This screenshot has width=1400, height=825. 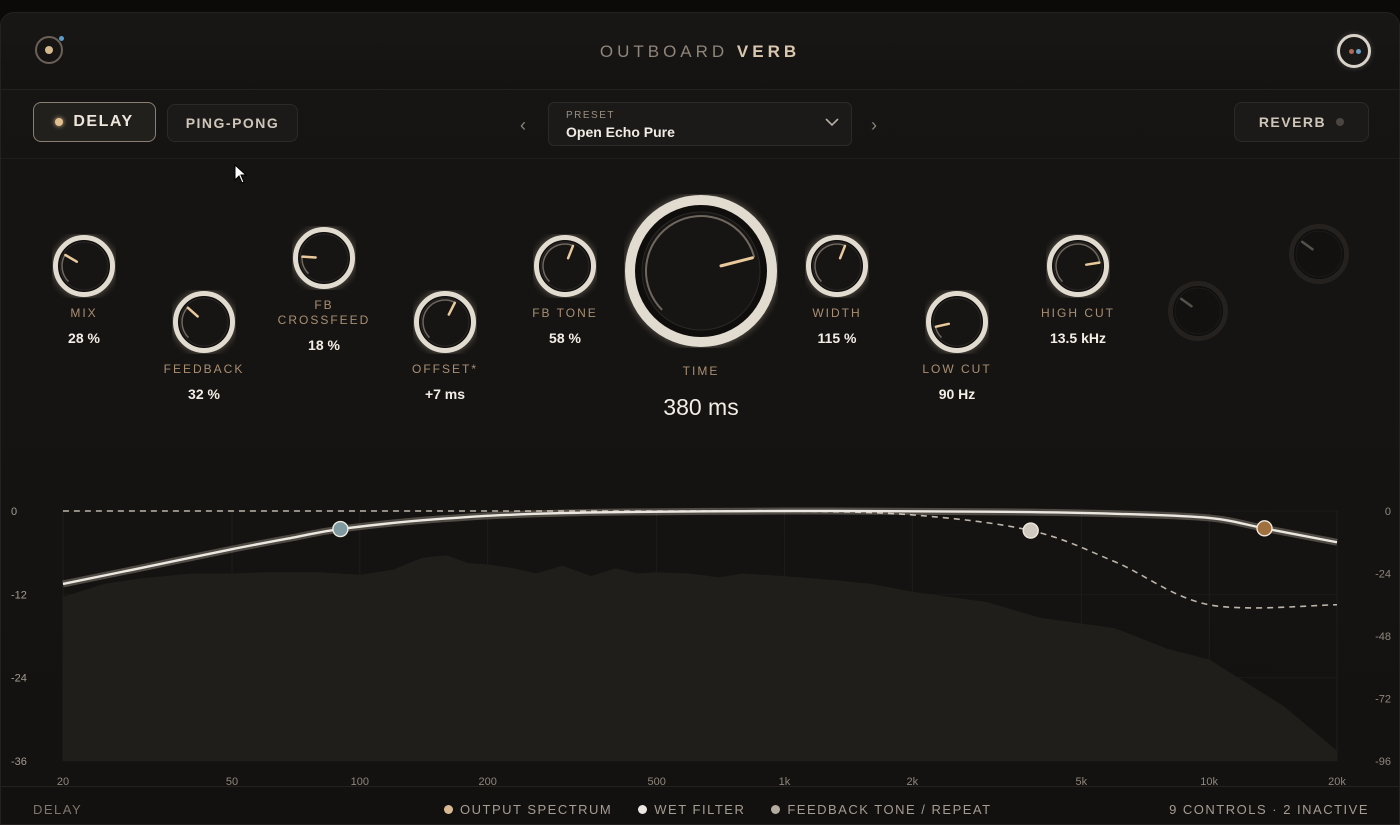 I want to click on knob-fb-crossfeed-value: 18 %, so click(x=324, y=345).